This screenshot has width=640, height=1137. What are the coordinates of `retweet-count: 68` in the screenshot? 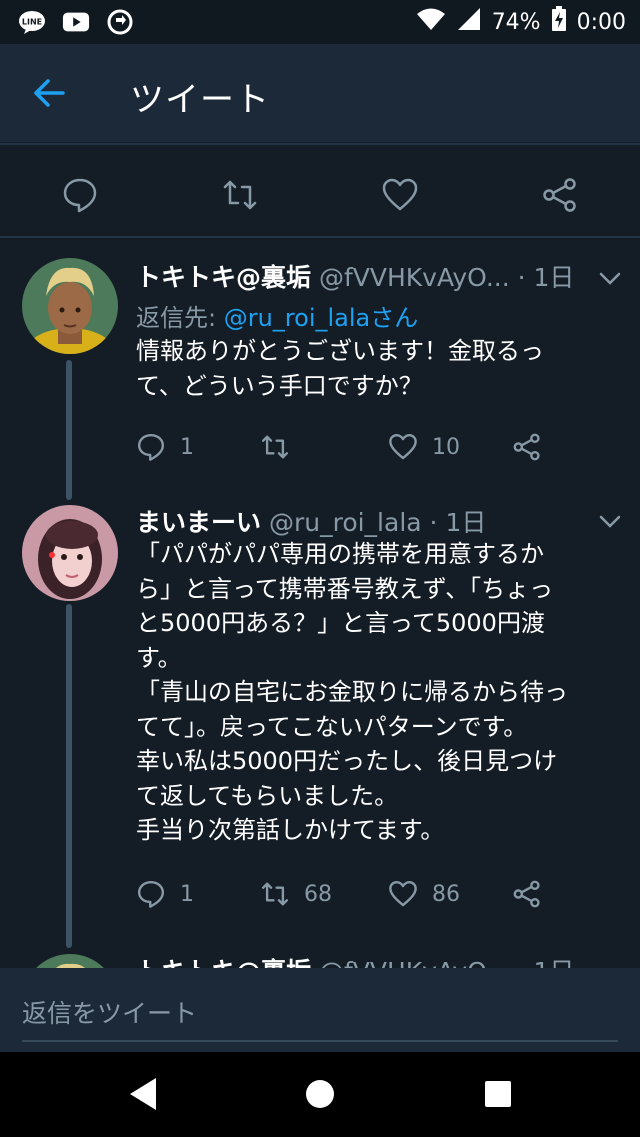 It's located at (318, 894).